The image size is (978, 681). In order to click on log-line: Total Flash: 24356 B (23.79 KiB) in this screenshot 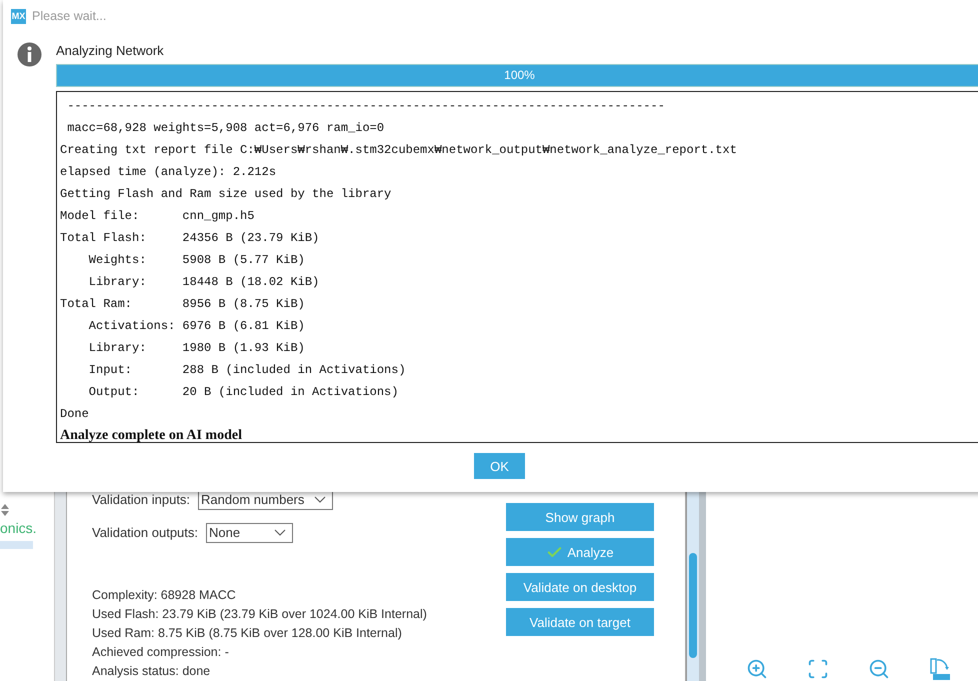, I will do `click(190, 238)`.